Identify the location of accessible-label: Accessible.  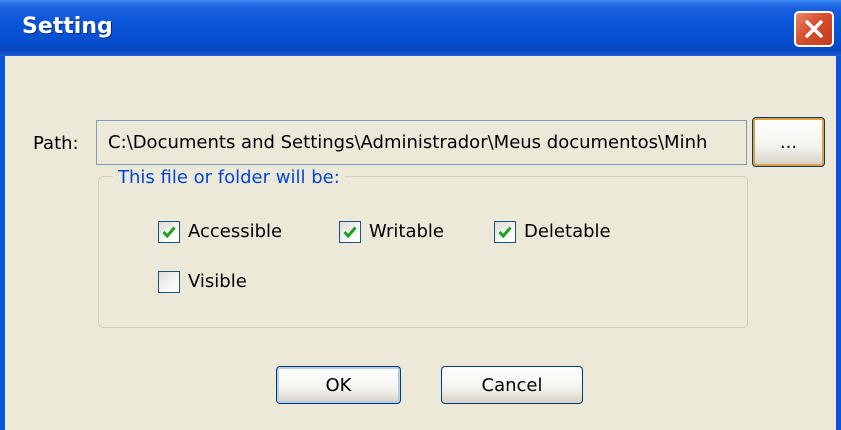
(235, 231).